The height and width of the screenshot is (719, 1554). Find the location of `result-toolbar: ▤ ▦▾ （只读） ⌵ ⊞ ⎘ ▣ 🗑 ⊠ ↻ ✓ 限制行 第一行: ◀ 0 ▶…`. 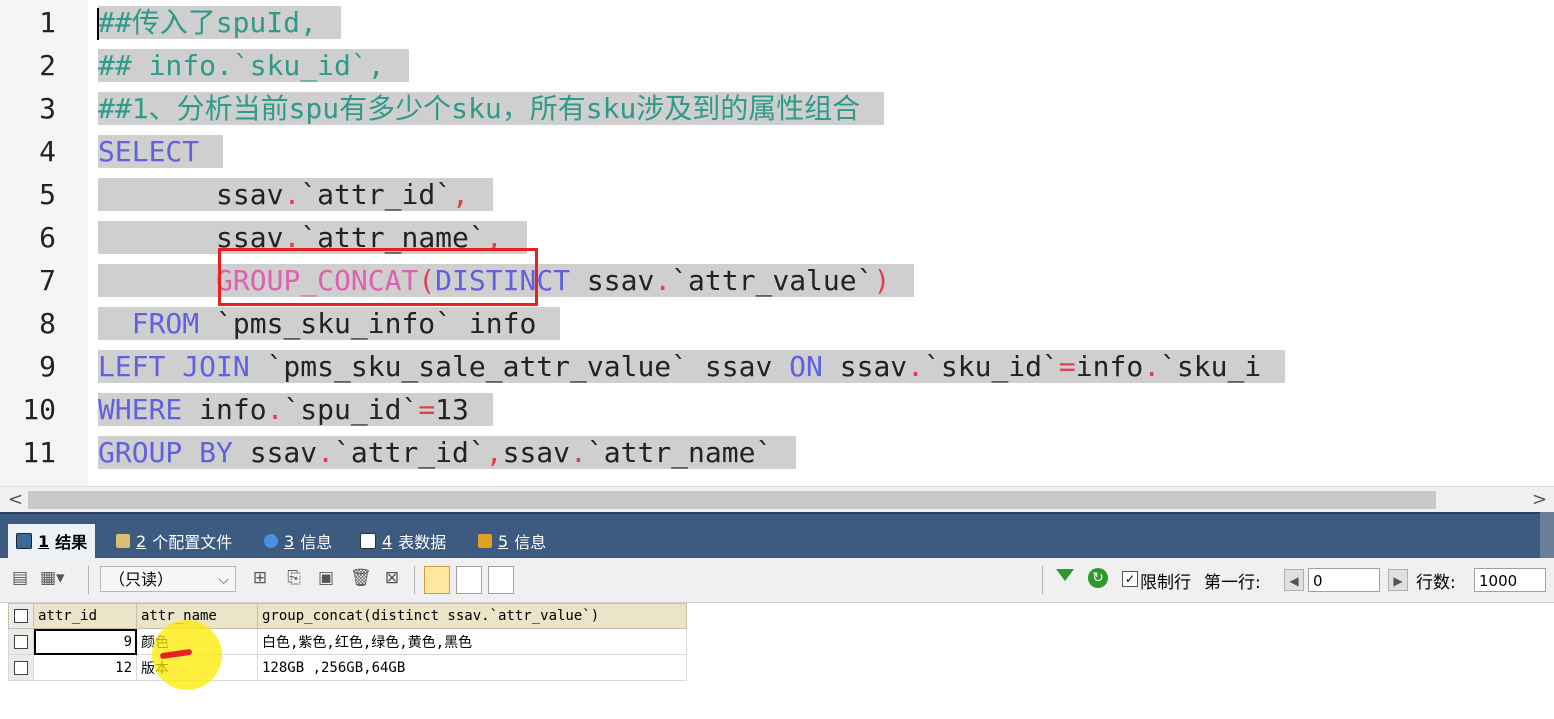

result-toolbar: ▤ ▦▾ （只读） ⌵ ⊞ ⎘ ▣ 🗑 ⊠ ↻ ✓ 限制行 第一行: ◀ 0 ▶… is located at coordinates (777, 580).